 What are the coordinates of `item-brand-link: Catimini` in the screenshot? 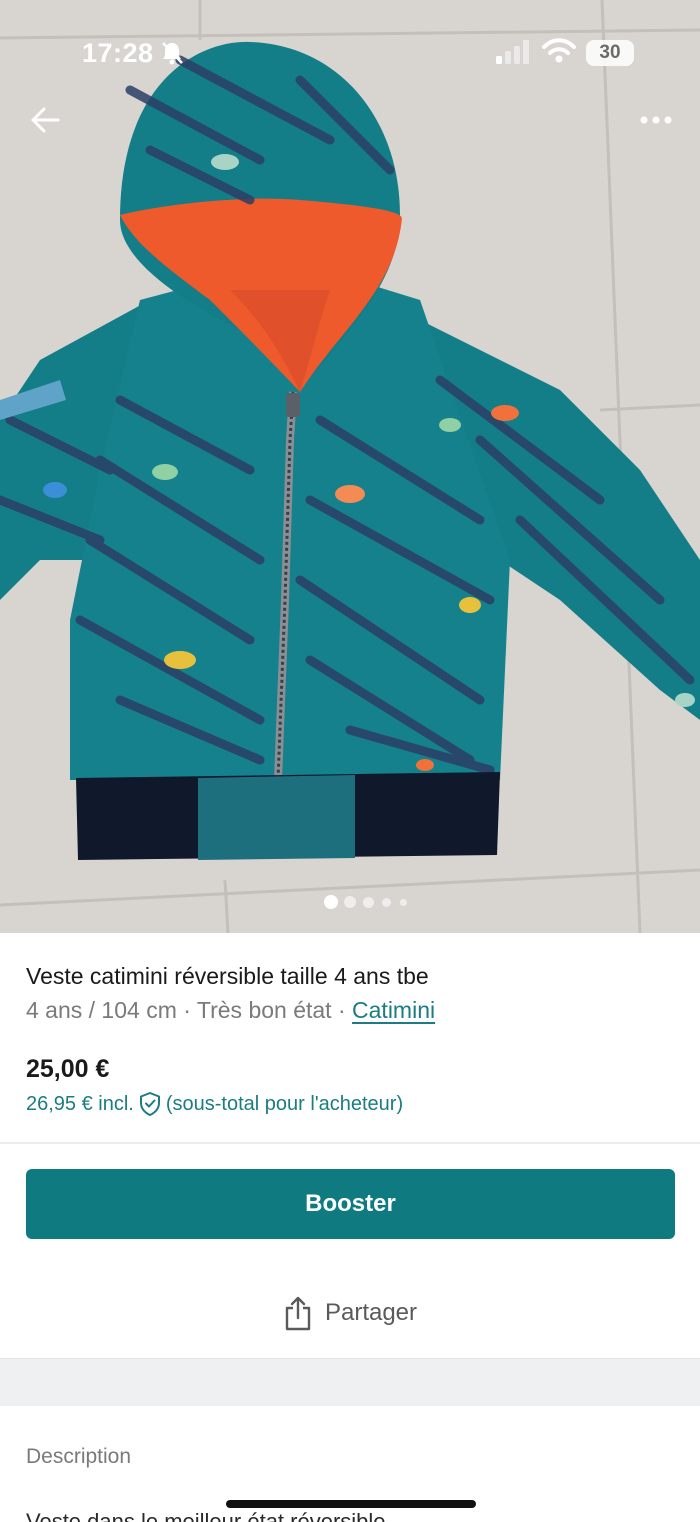 It's located at (393, 1010).